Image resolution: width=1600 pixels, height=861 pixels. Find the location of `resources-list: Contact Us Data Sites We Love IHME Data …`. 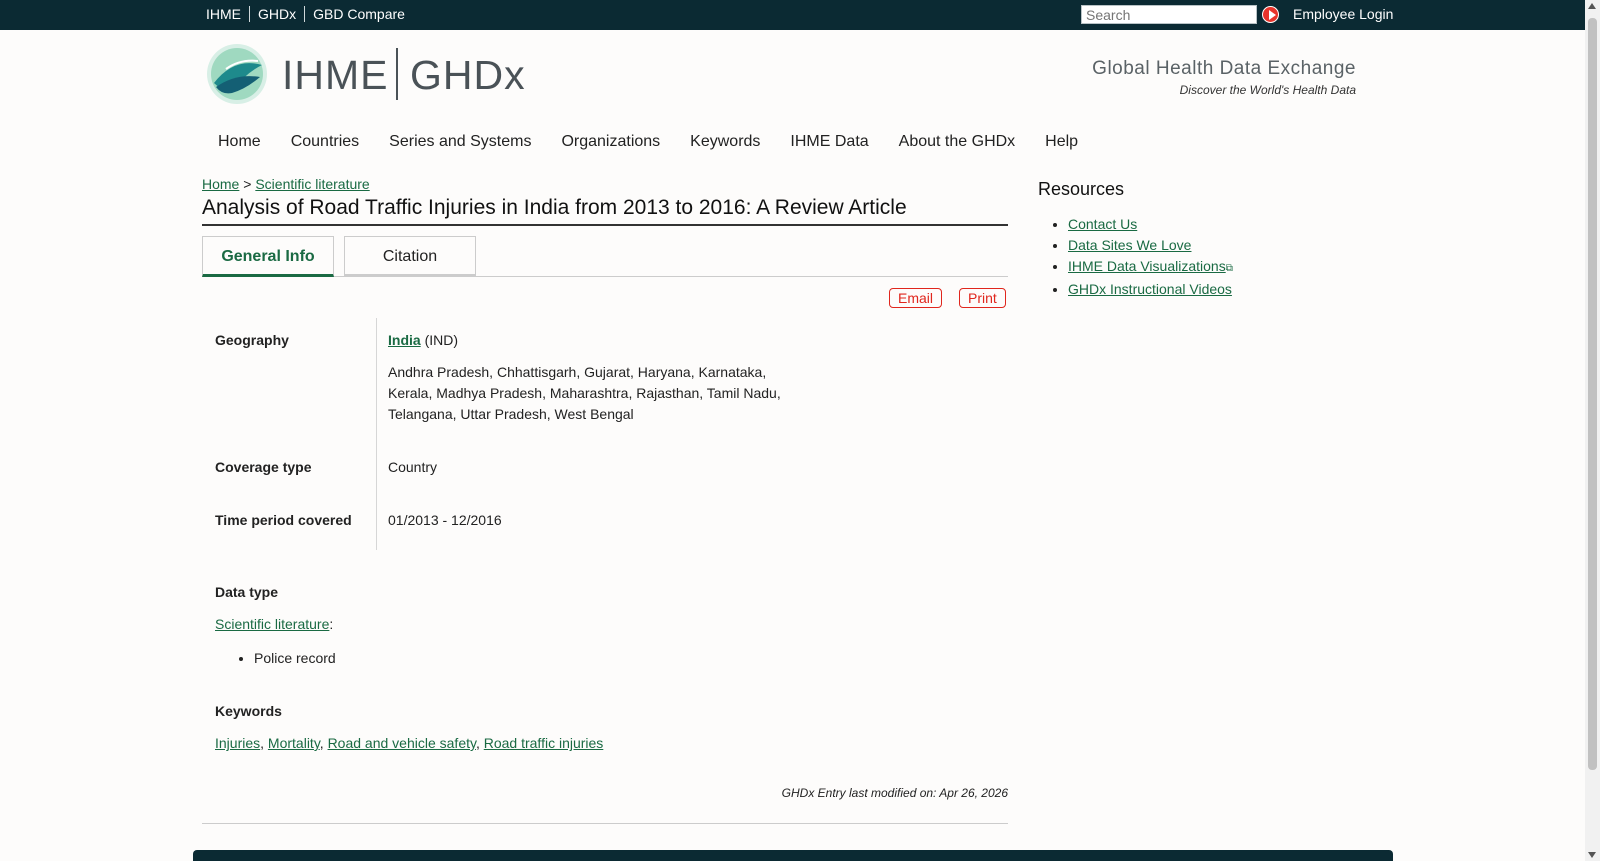

resources-list: Contact Us Data Sites We Love IHME Data … is located at coordinates (1135, 257).